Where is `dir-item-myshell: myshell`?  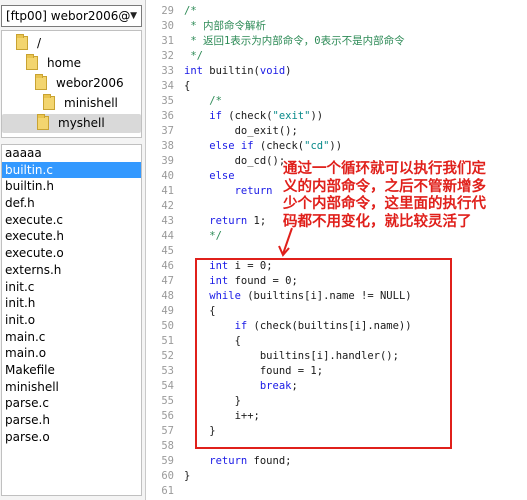 dir-item-myshell: myshell is located at coordinates (71, 123).